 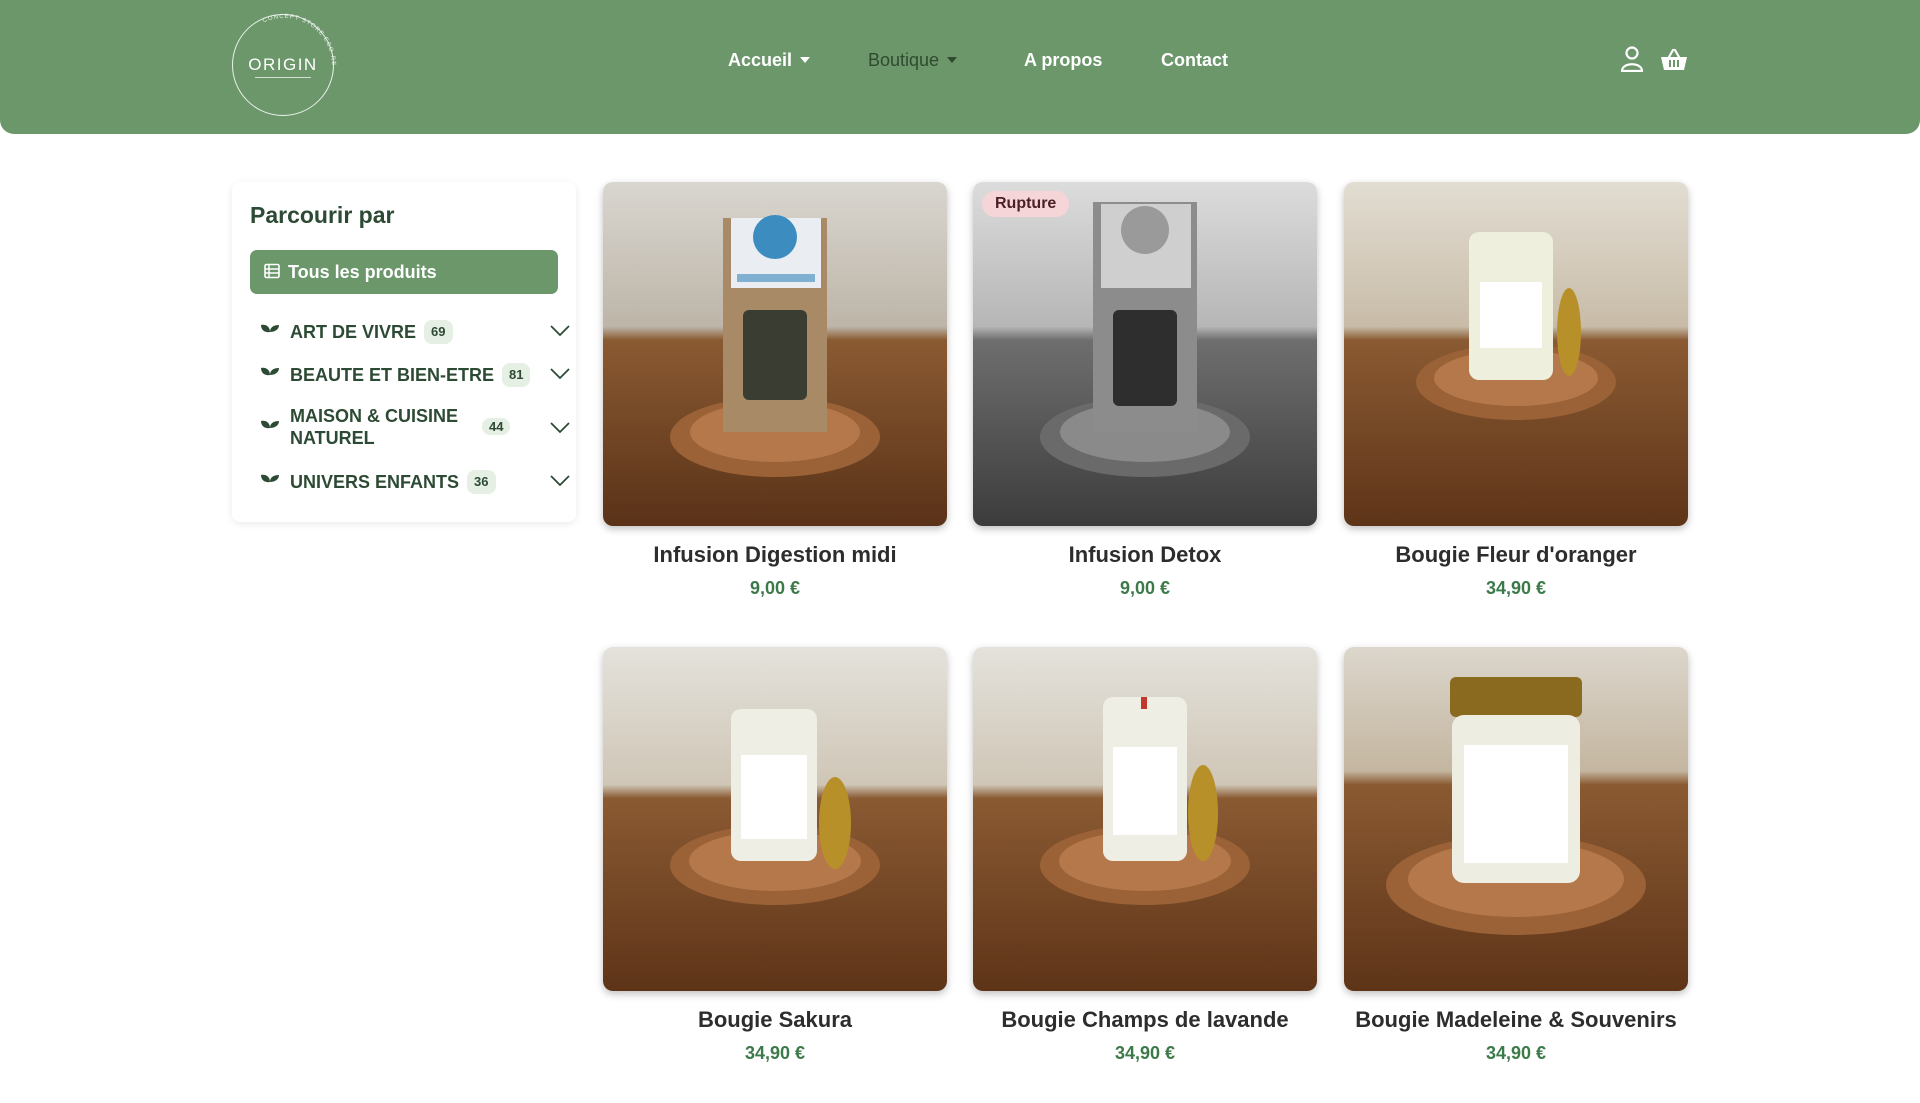 What do you see at coordinates (1632, 59) in the screenshot?
I see `user-icon` at bounding box center [1632, 59].